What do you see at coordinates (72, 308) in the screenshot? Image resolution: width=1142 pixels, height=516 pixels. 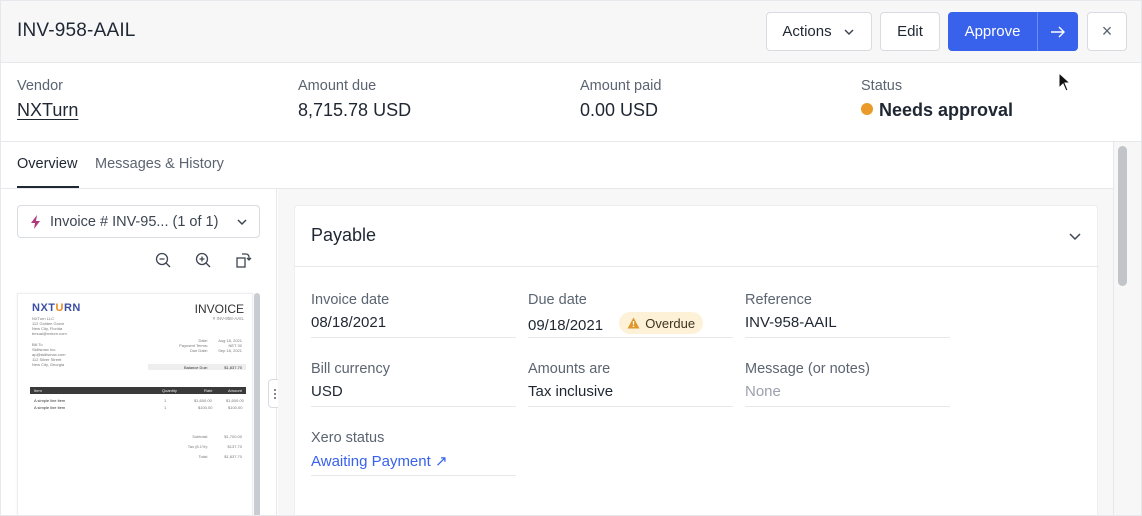 I see `logo-part: RN` at bounding box center [72, 308].